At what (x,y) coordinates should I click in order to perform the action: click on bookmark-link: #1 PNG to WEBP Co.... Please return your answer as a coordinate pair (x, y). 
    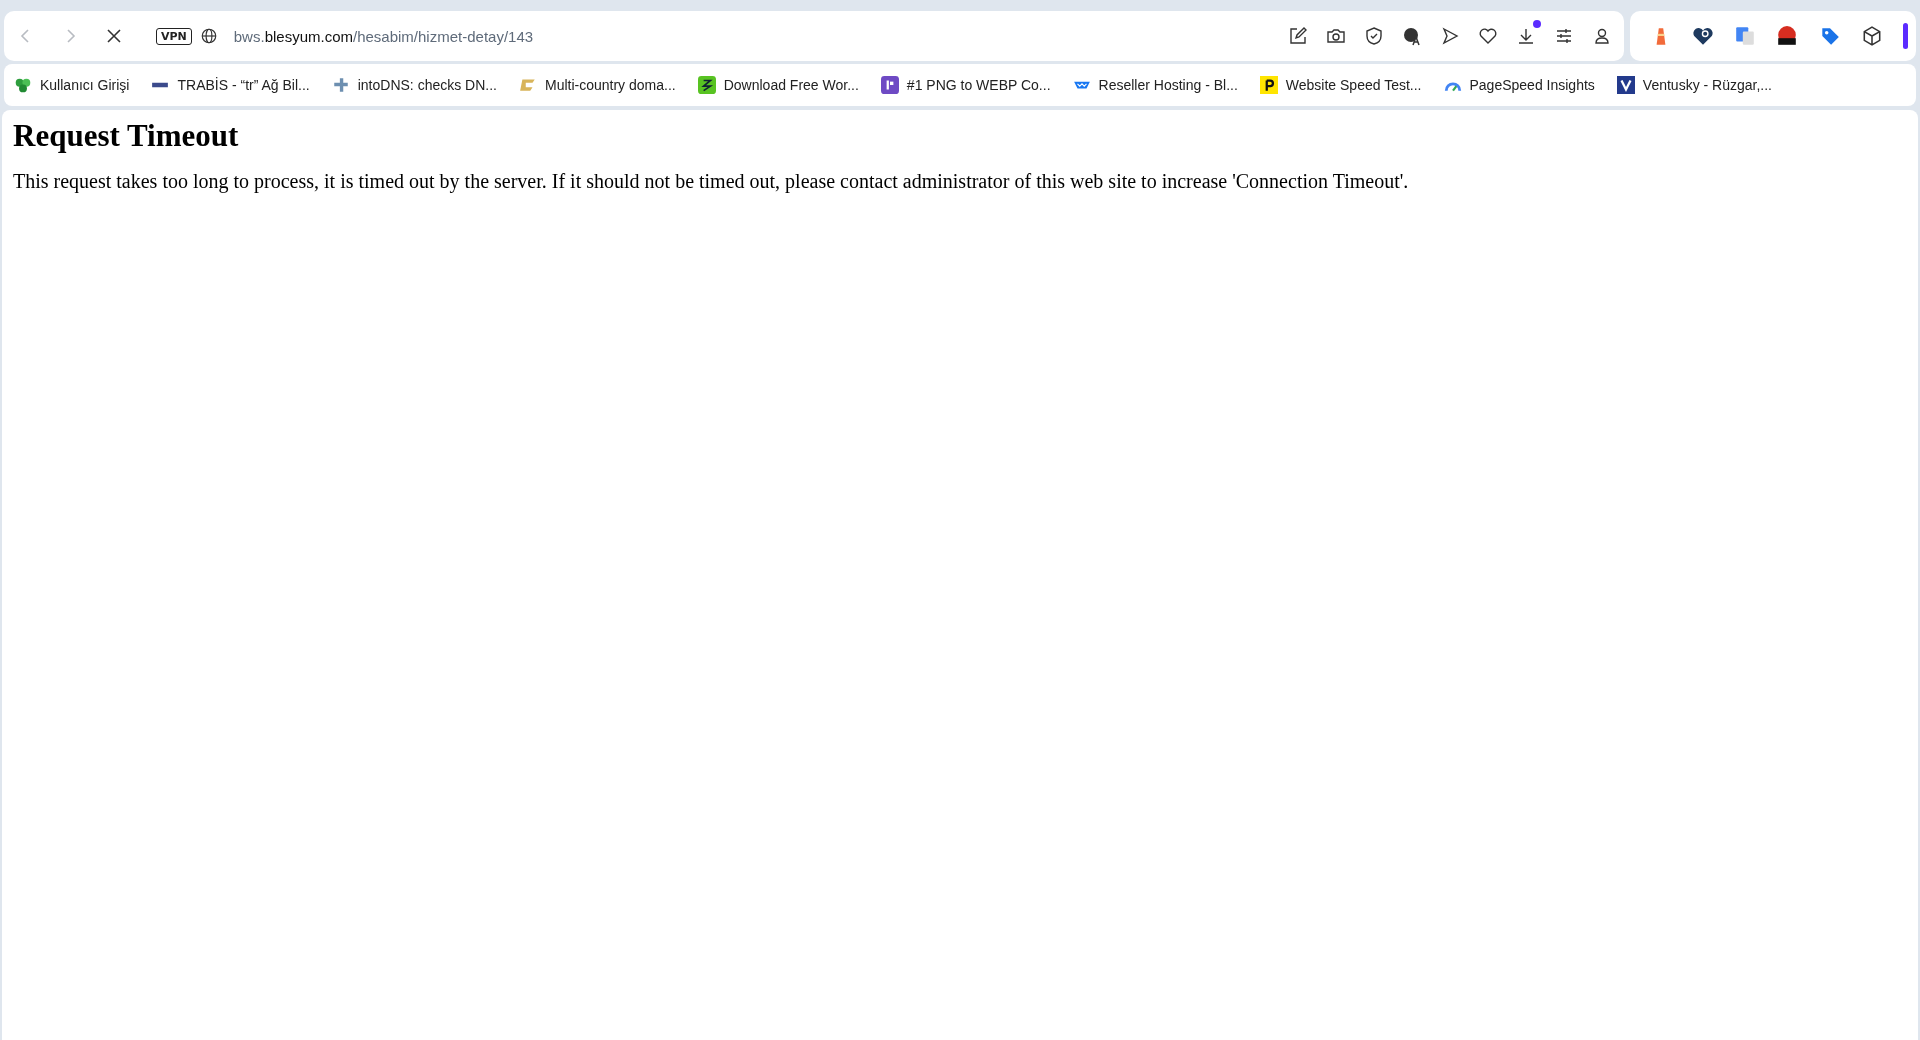
    Looking at the image, I should click on (965, 85).